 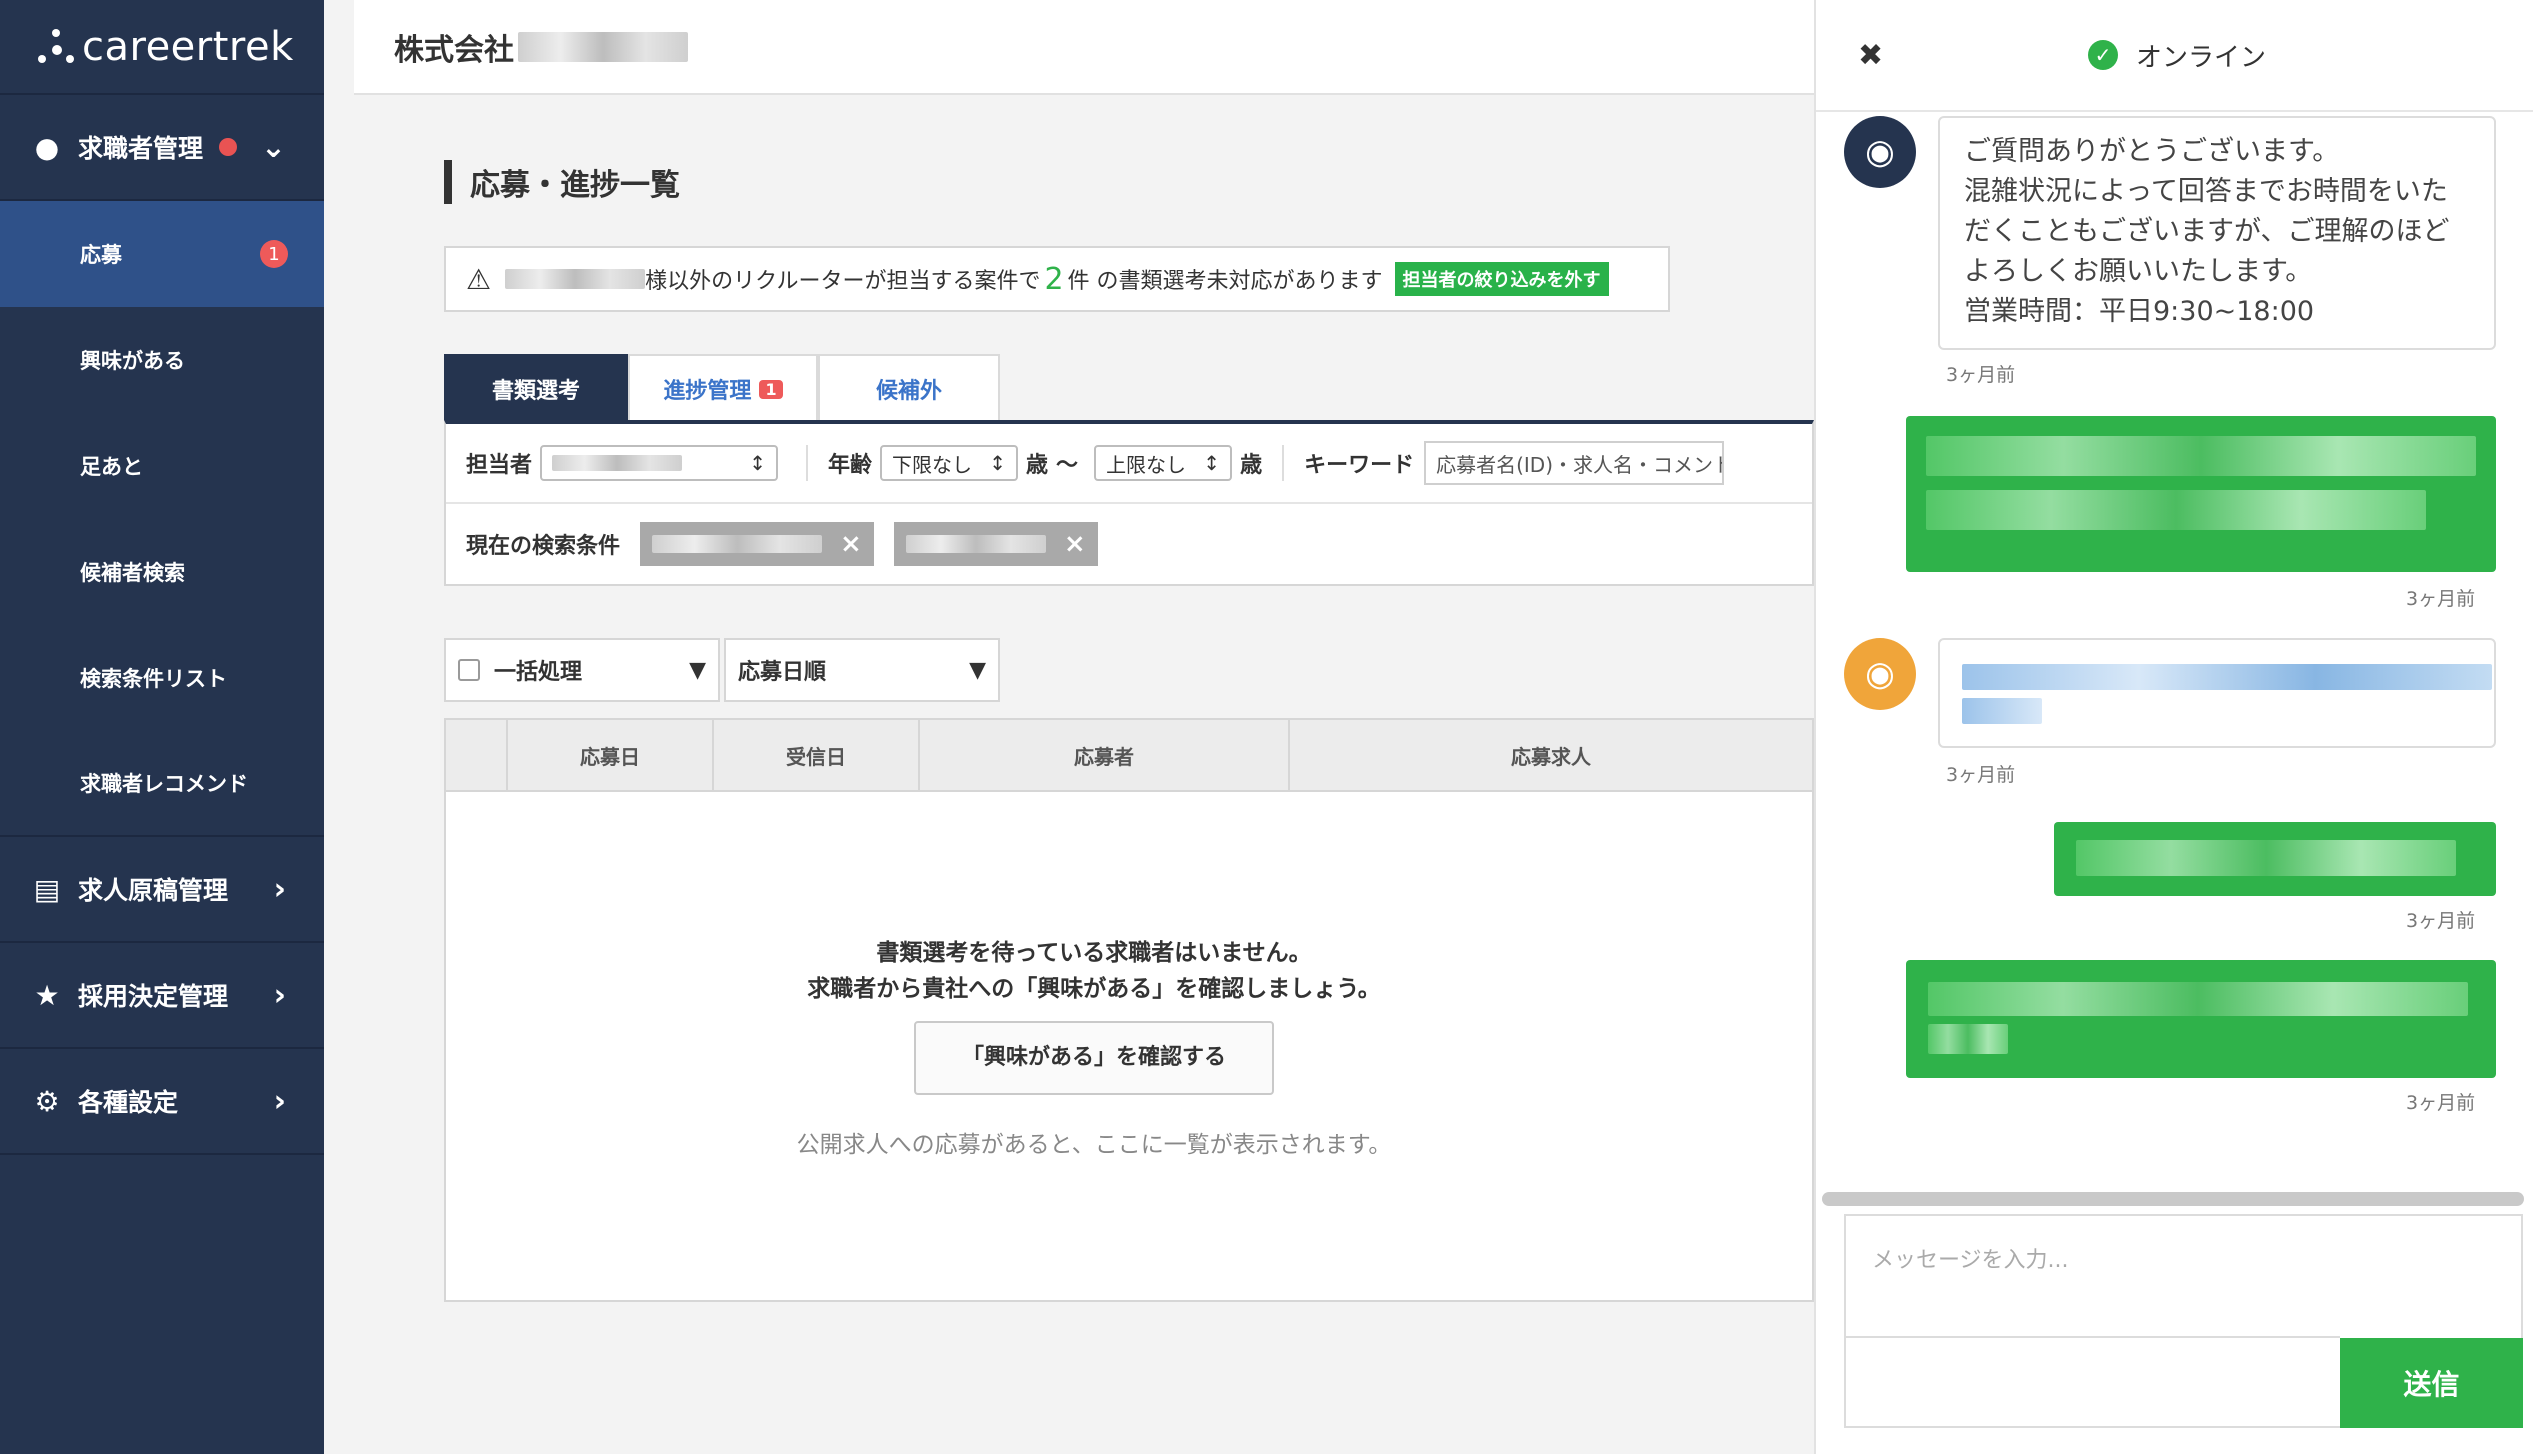 What do you see at coordinates (2138, 271) in the screenshot?
I see `message-line: よろしくお願いいたします。` at bounding box center [2138, 271].